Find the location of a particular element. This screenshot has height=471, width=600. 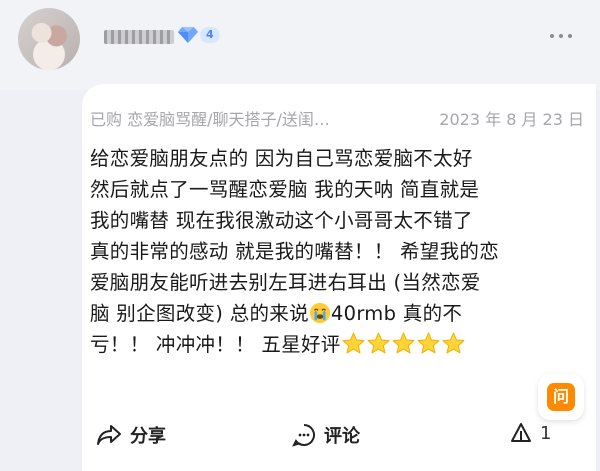

comment-button: 评论 is located at coordinates (326, 435).